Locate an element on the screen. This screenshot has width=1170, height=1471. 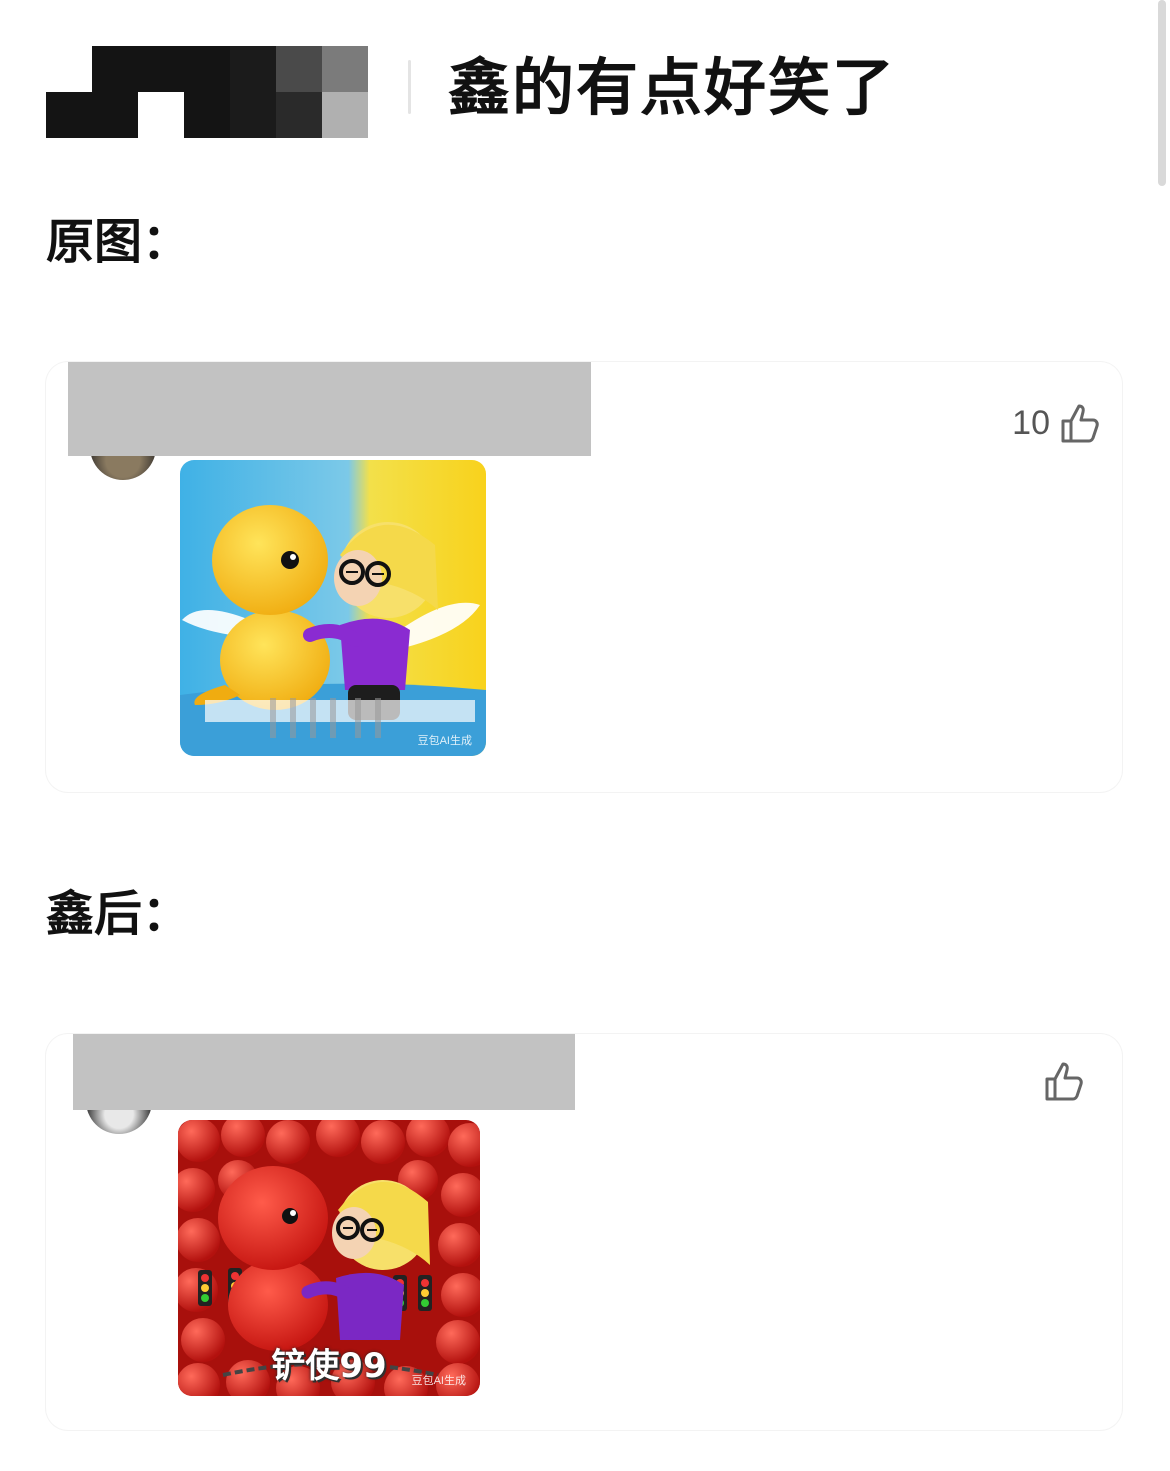
like-button: 10 is located at coordinates (1056, 423).